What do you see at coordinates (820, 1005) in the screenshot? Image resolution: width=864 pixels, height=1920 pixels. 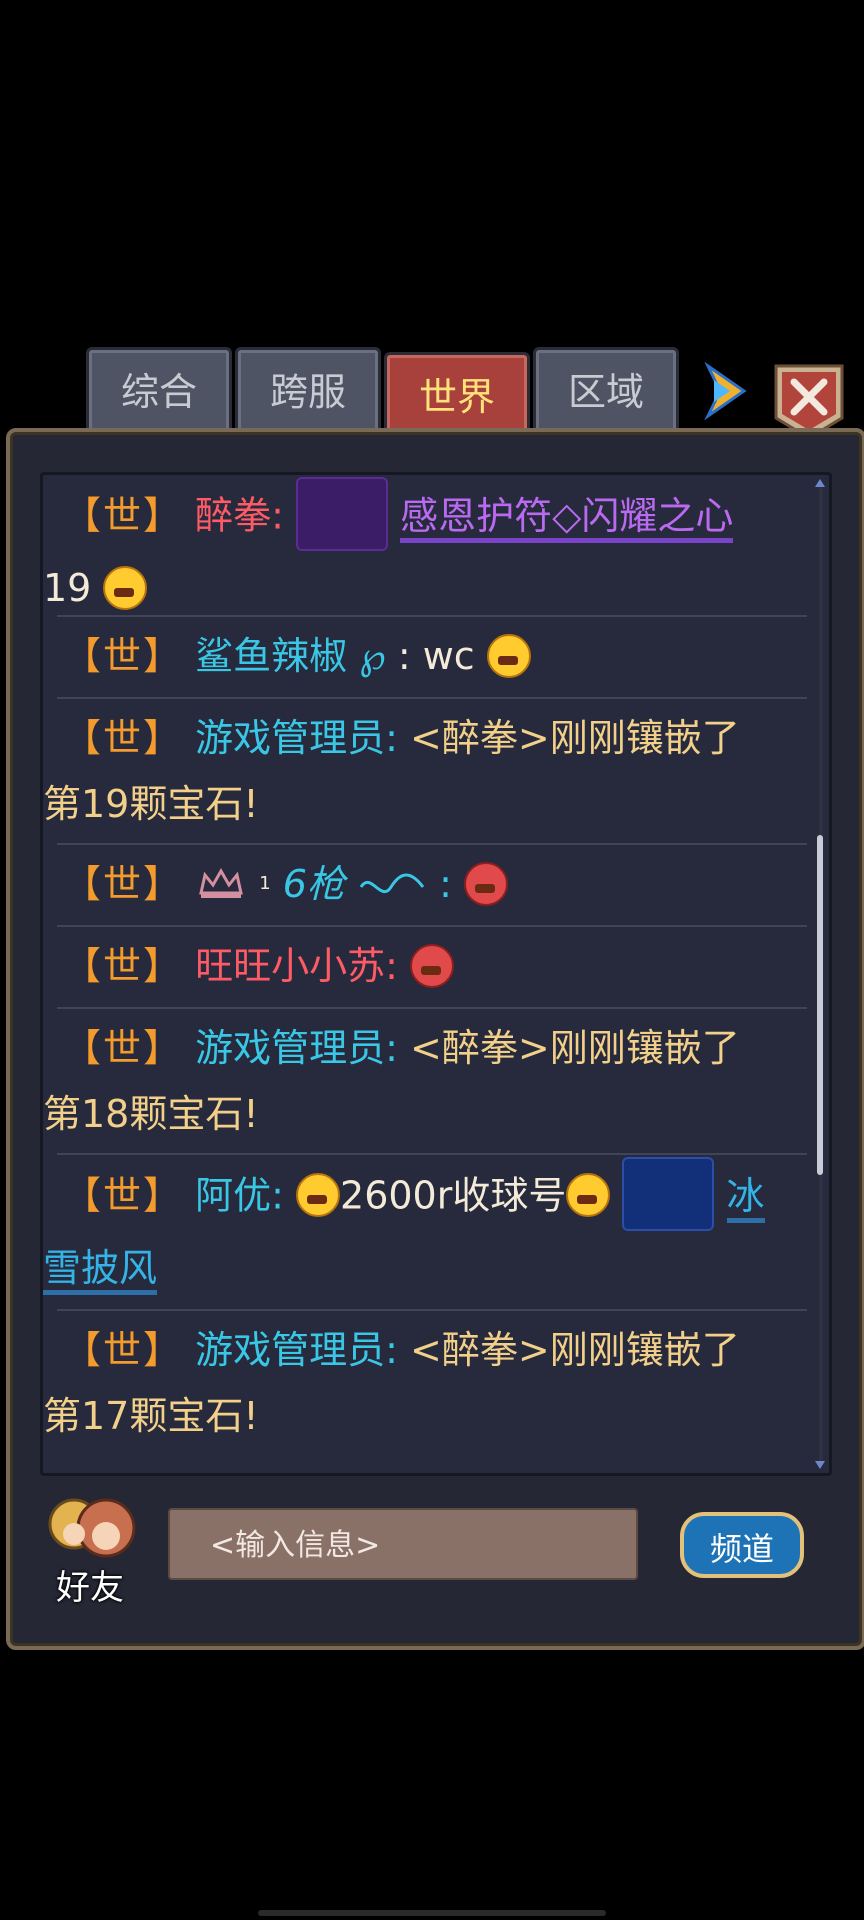 I see `scrollbar-thumb` at bounding box center [820, 1005].